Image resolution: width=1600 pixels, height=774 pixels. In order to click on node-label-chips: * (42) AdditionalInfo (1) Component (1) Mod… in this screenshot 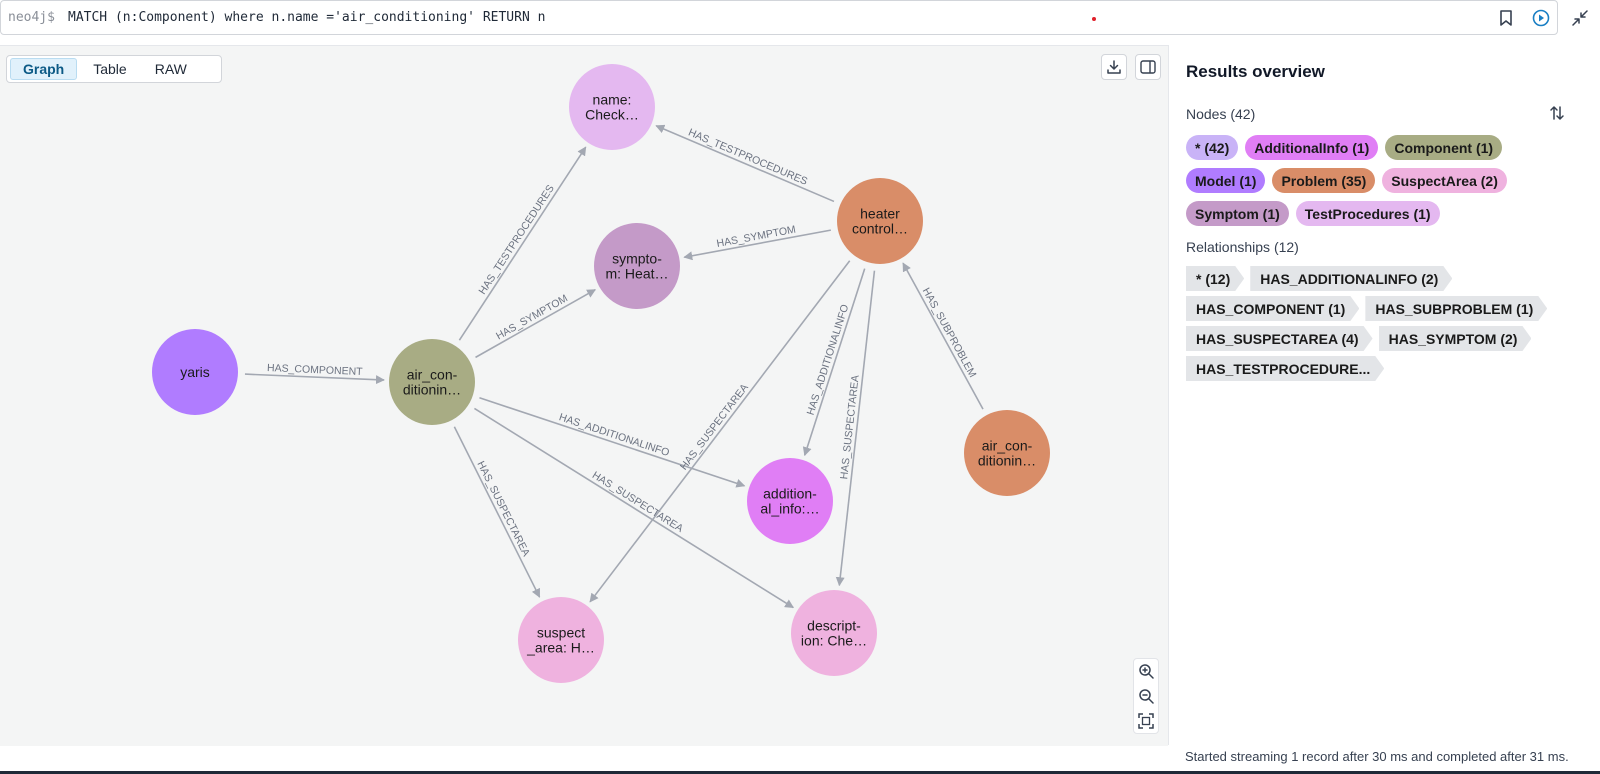, I will do `click(1381, 180)`.